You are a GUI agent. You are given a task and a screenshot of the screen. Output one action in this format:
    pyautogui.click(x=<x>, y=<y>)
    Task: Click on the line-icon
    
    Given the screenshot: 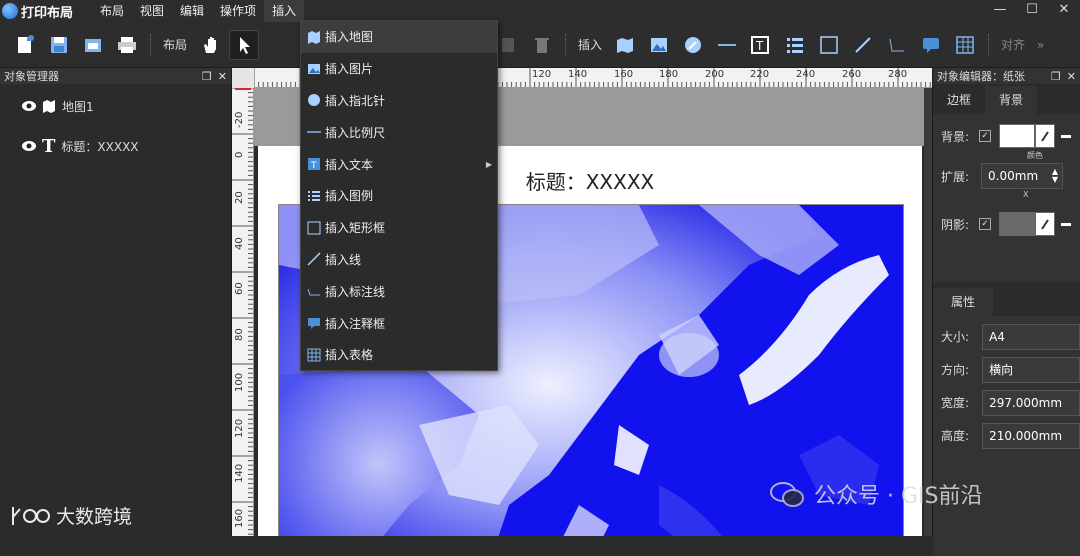 What is the action you would take?
    pyautogui.click(x=314, y=259)
    